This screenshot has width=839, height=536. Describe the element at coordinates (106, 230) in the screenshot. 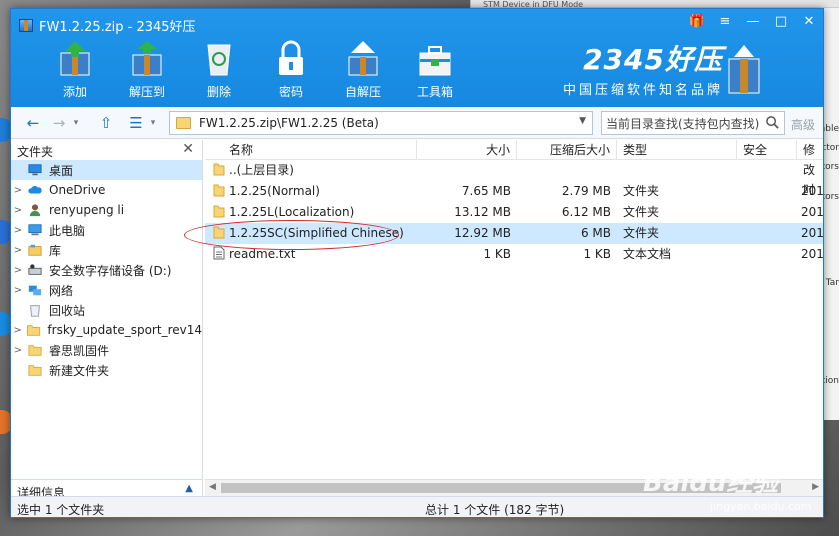

I see `tree-item: > 此电脑` at that location.